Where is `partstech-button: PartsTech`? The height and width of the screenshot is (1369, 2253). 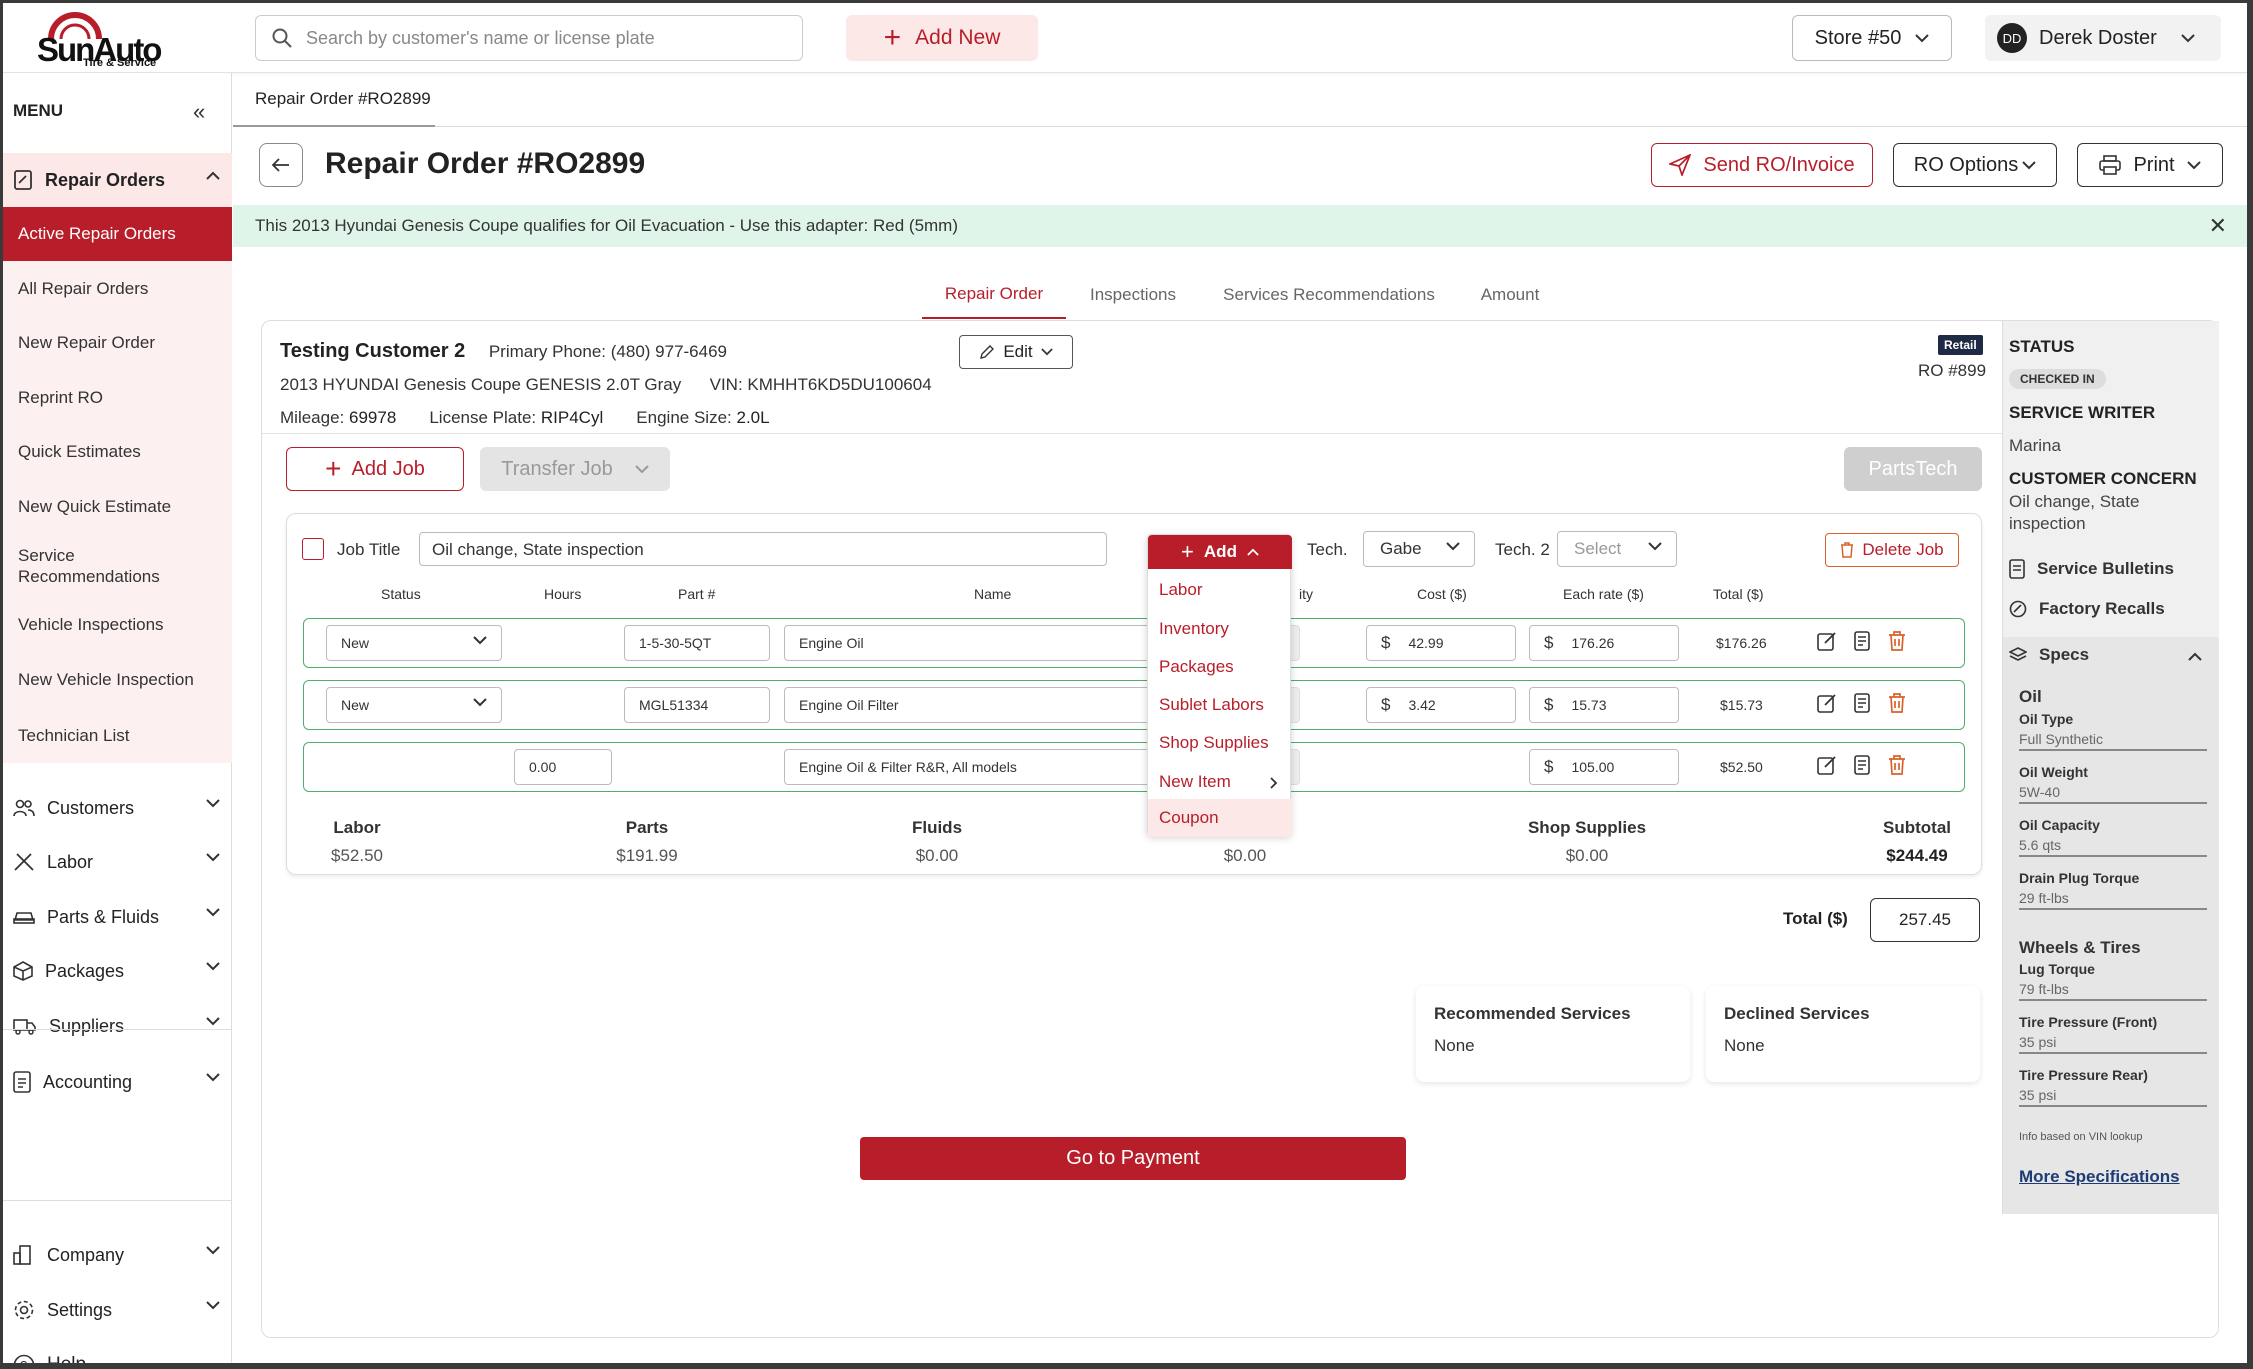 partstech-button: PartsTech is located at coordinates (1913, 469).